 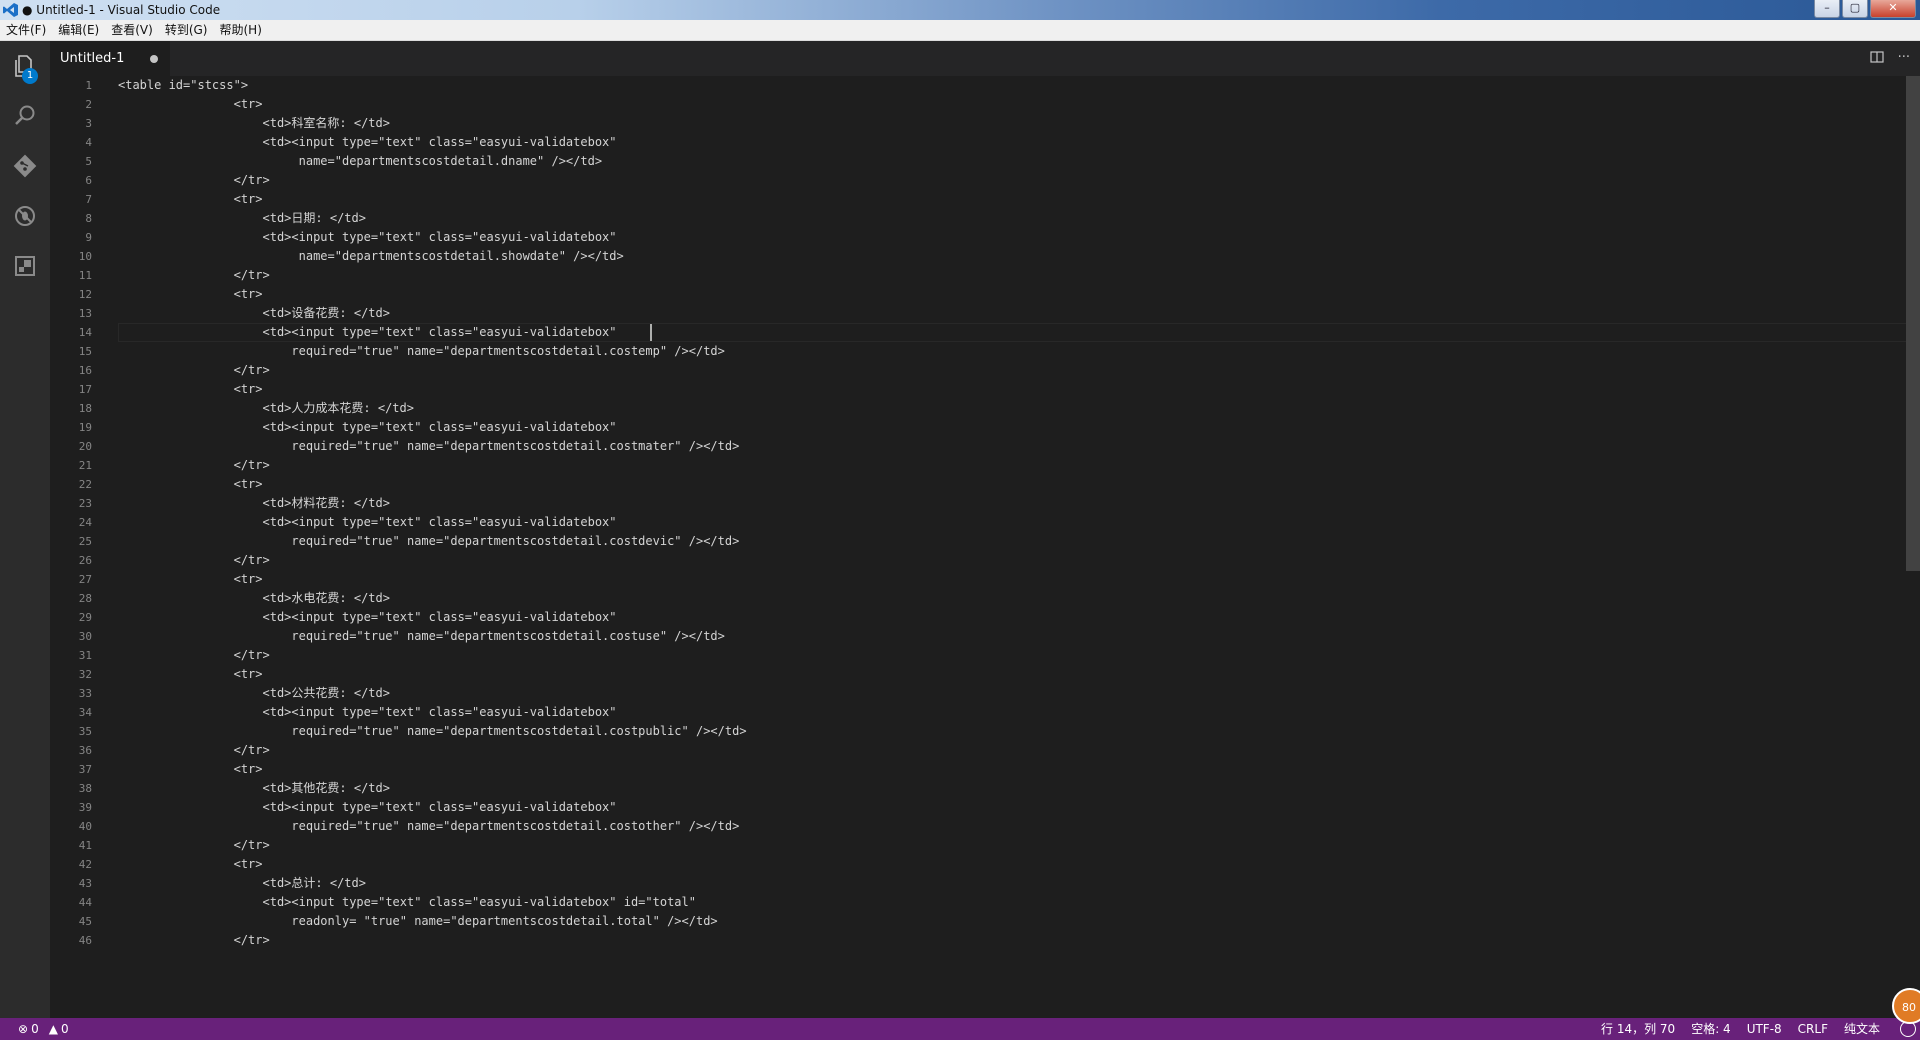 I want to click on tab-label: Untitled-1, so click(x=92, y=58).